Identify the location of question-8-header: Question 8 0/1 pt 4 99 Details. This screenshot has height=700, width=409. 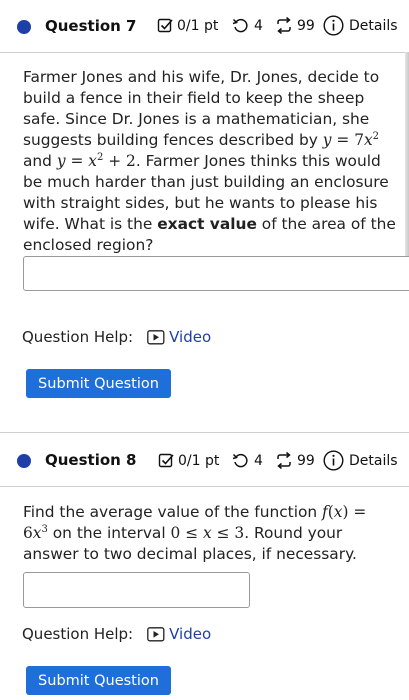
(204, 459).